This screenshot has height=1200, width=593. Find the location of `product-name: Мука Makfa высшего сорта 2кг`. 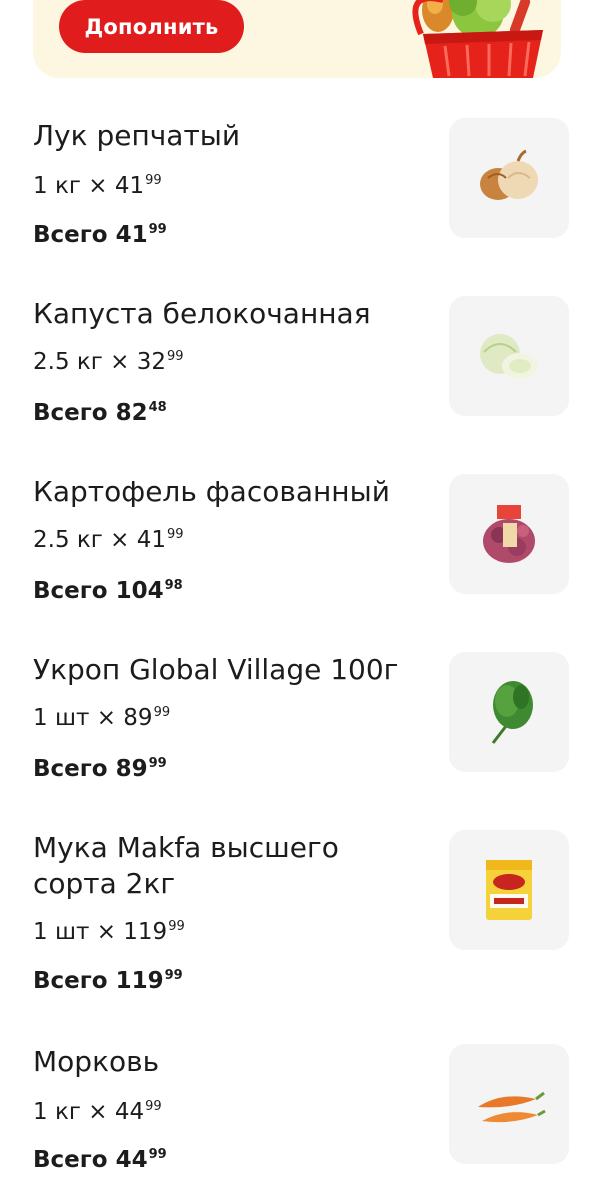

product-name: Мука Makfa высшего сорта 2кг is located at coordinates (186, 865).